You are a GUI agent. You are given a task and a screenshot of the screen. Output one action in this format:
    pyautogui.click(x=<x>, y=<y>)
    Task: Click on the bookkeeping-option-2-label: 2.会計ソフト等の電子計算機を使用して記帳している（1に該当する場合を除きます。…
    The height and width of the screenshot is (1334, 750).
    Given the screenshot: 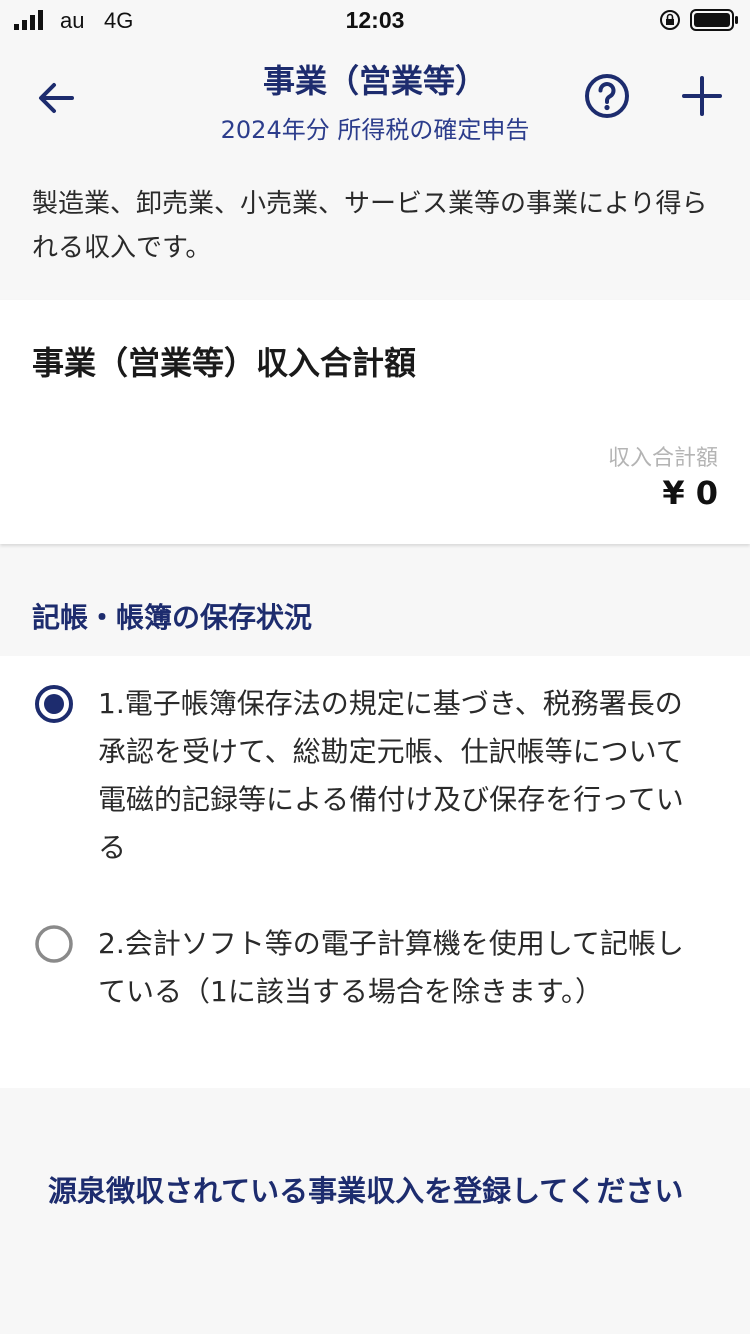 What is the action you would take?
    pyautogui.click(x=391, y=967)
    